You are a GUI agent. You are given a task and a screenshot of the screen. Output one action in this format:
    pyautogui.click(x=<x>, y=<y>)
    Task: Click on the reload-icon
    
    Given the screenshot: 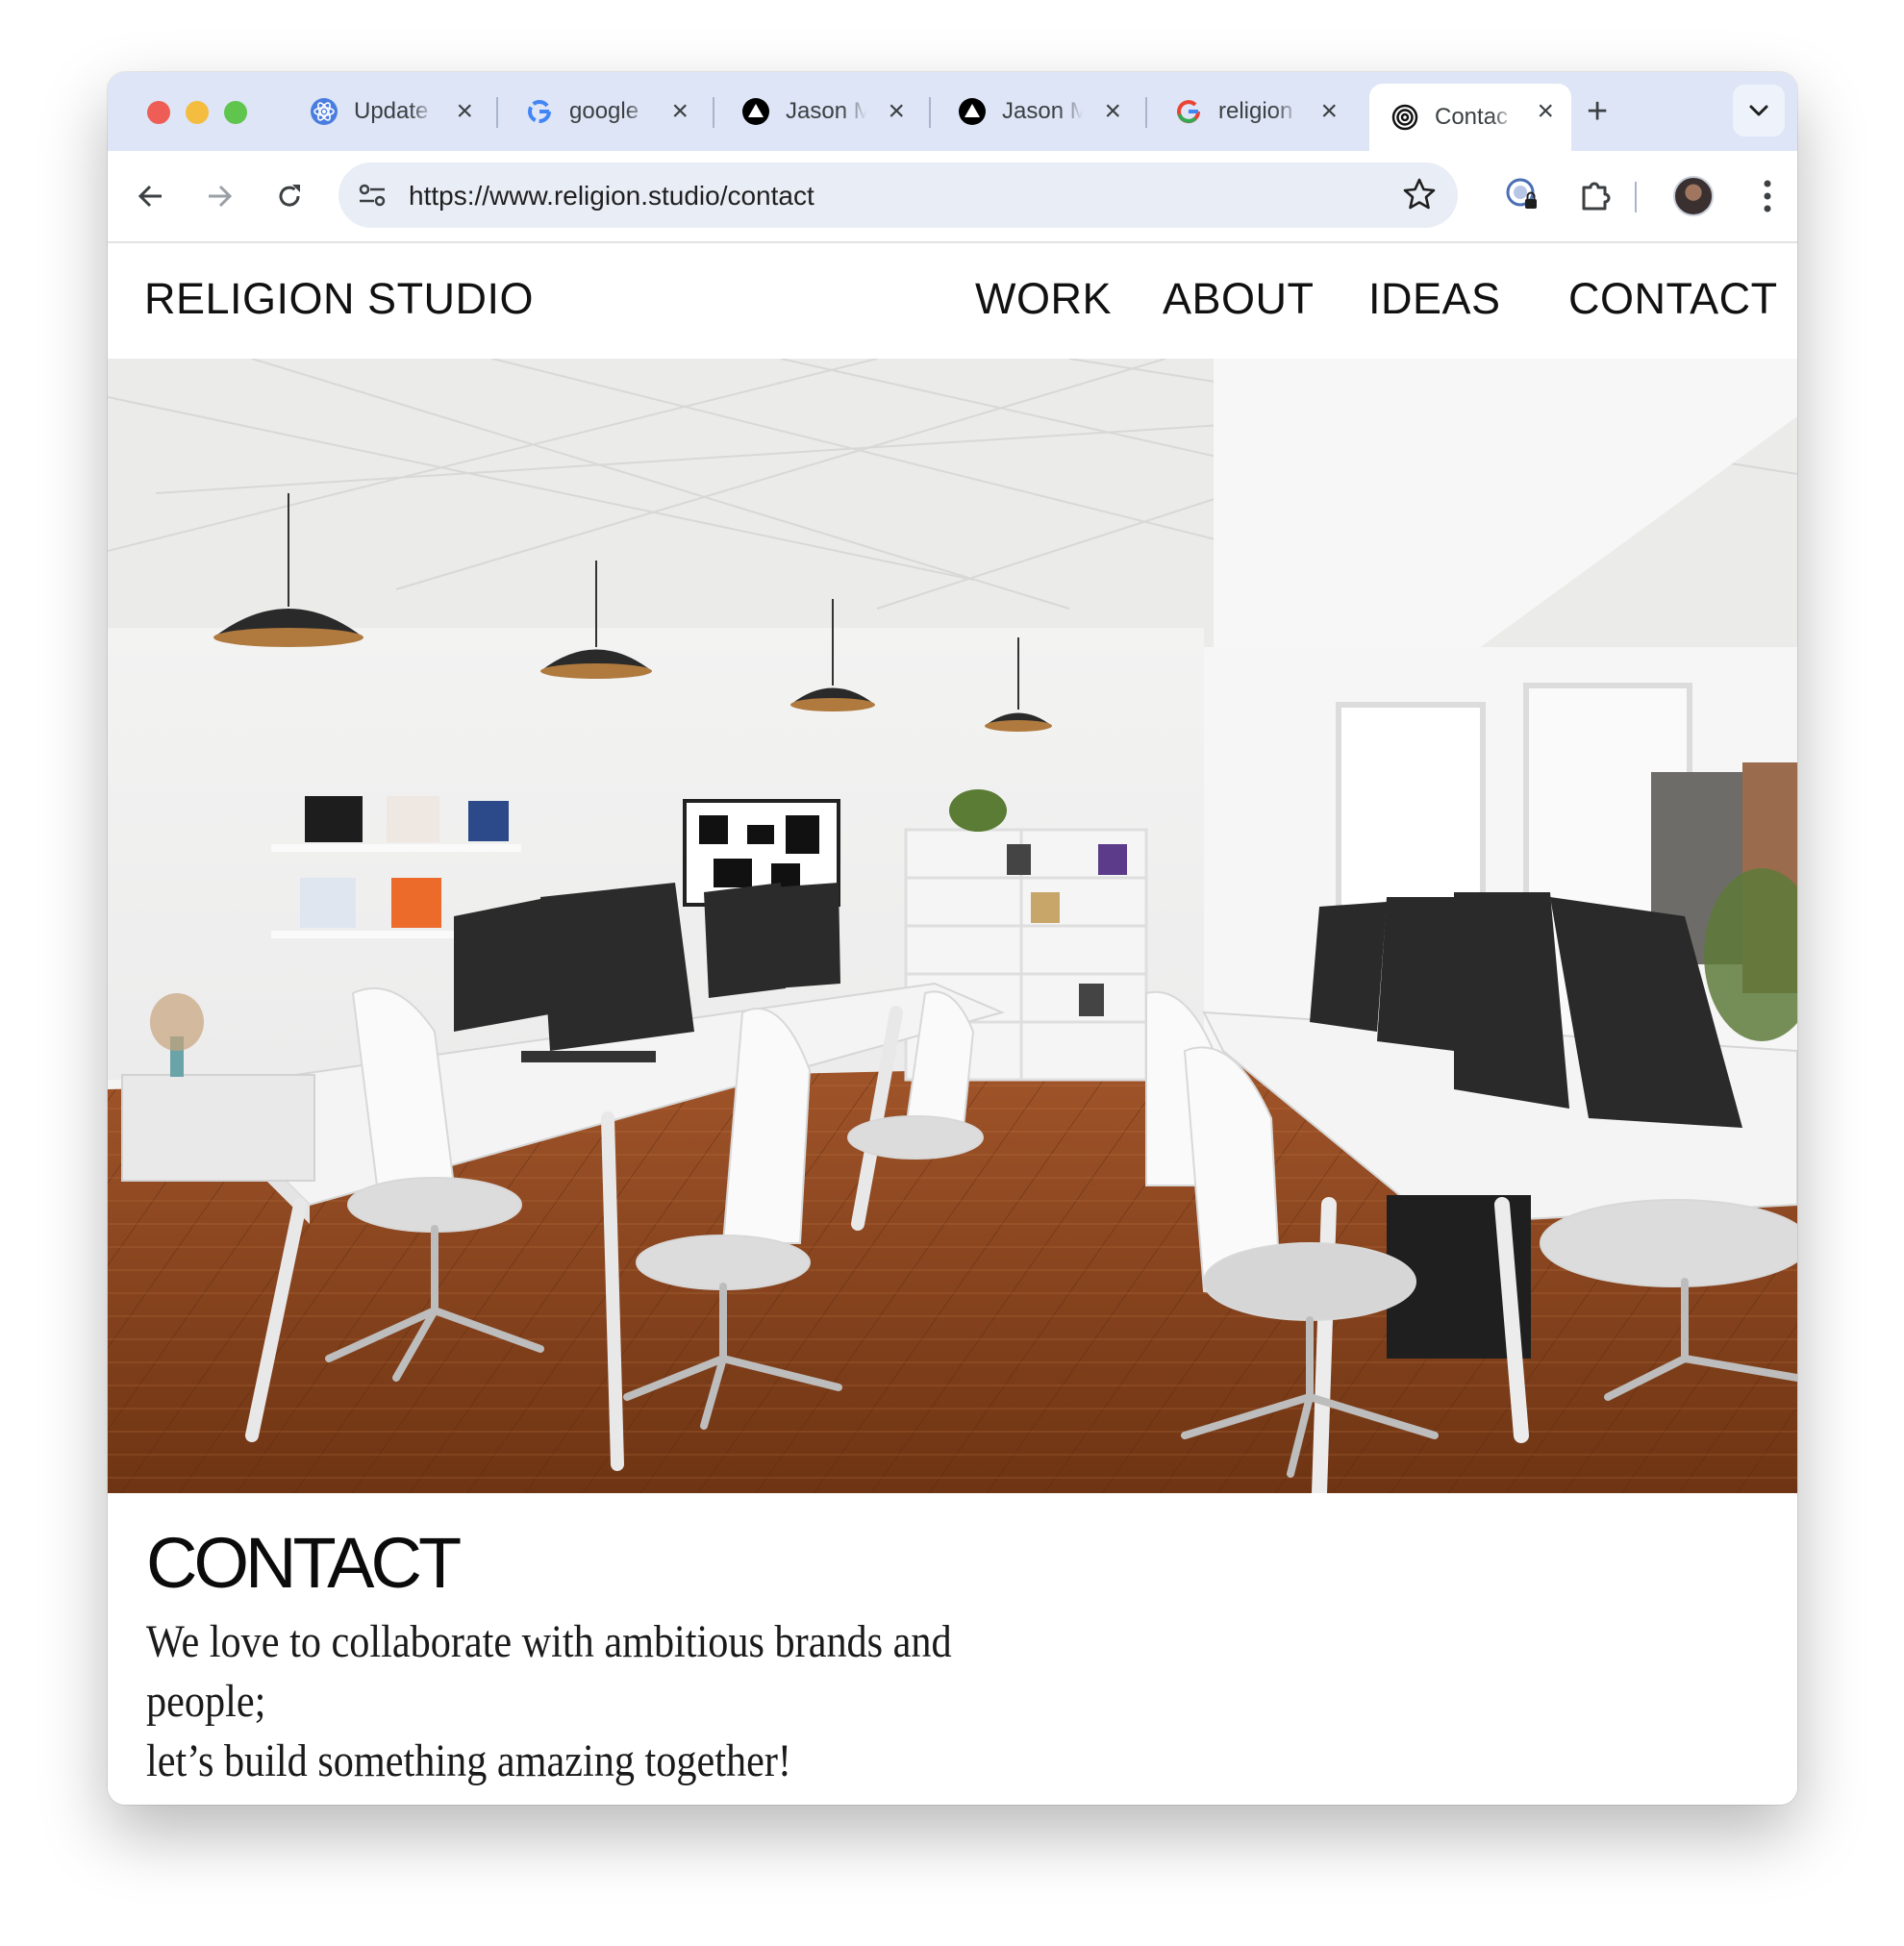 What is the action you would take?
    pyautogui.click(x=289, y=196)
    